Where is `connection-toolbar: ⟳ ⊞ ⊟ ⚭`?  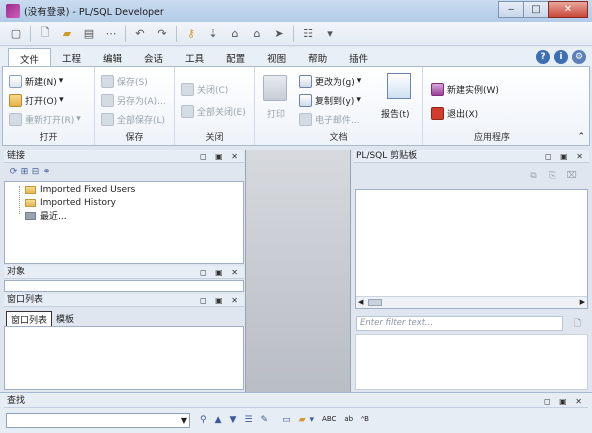
connection-toolbar: ⟳ ⊞ ⊟ ⚭ is located at coordinates (30, 171).